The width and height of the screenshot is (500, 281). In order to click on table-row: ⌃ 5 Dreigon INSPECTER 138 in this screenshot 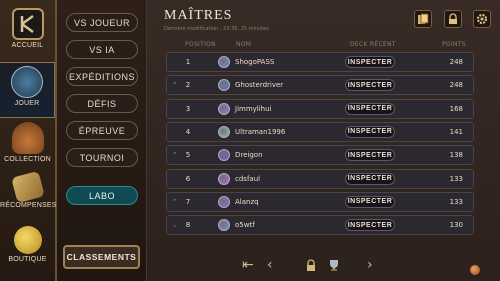, I will do `click(320, 155)`.